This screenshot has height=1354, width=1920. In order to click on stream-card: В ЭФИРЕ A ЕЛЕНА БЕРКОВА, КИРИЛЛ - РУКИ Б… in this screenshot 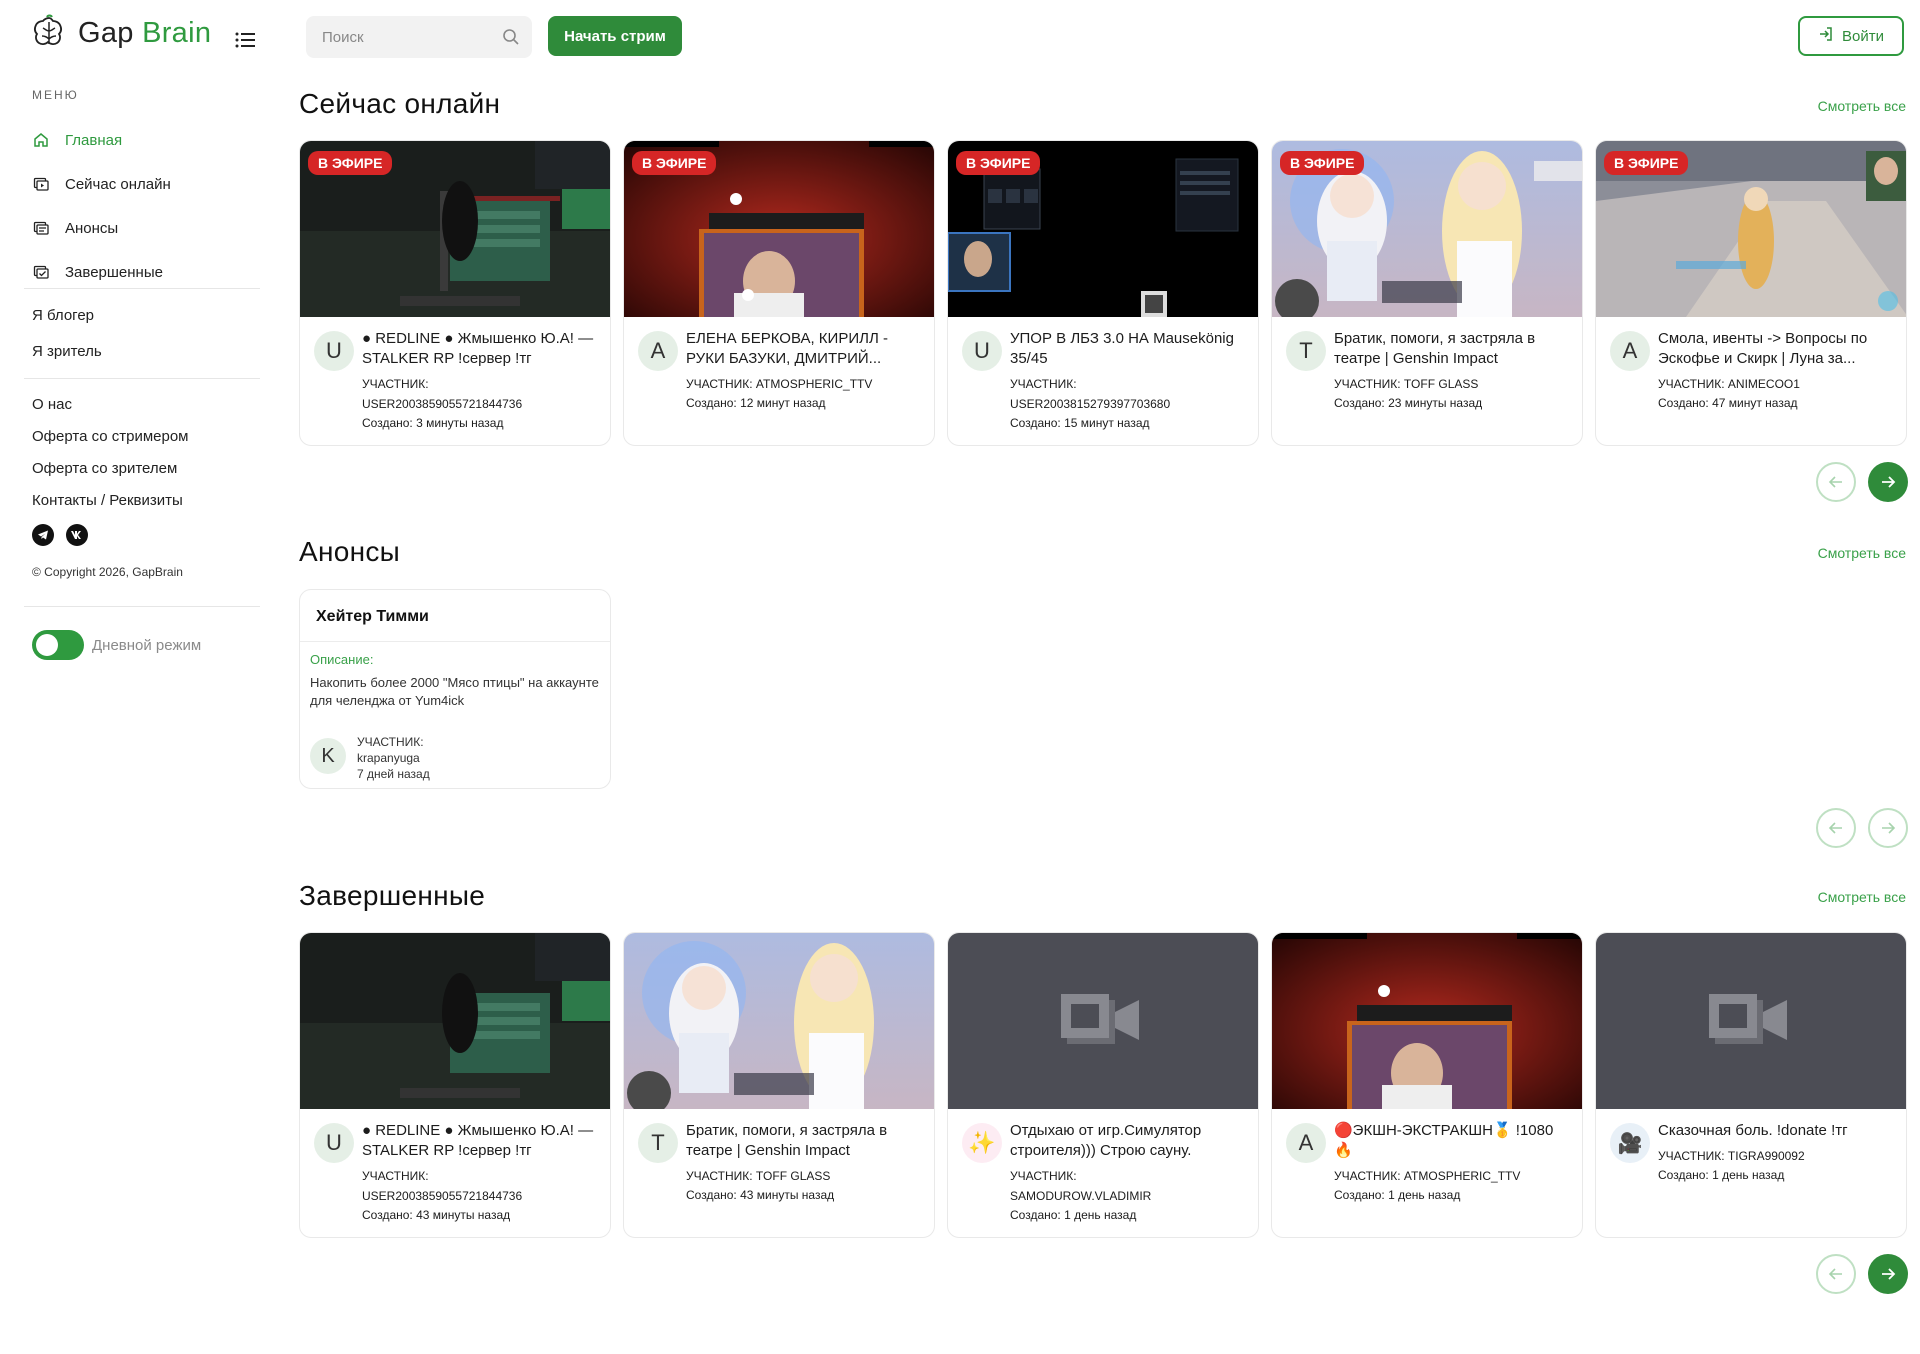, I will do `click(779, 293)`.